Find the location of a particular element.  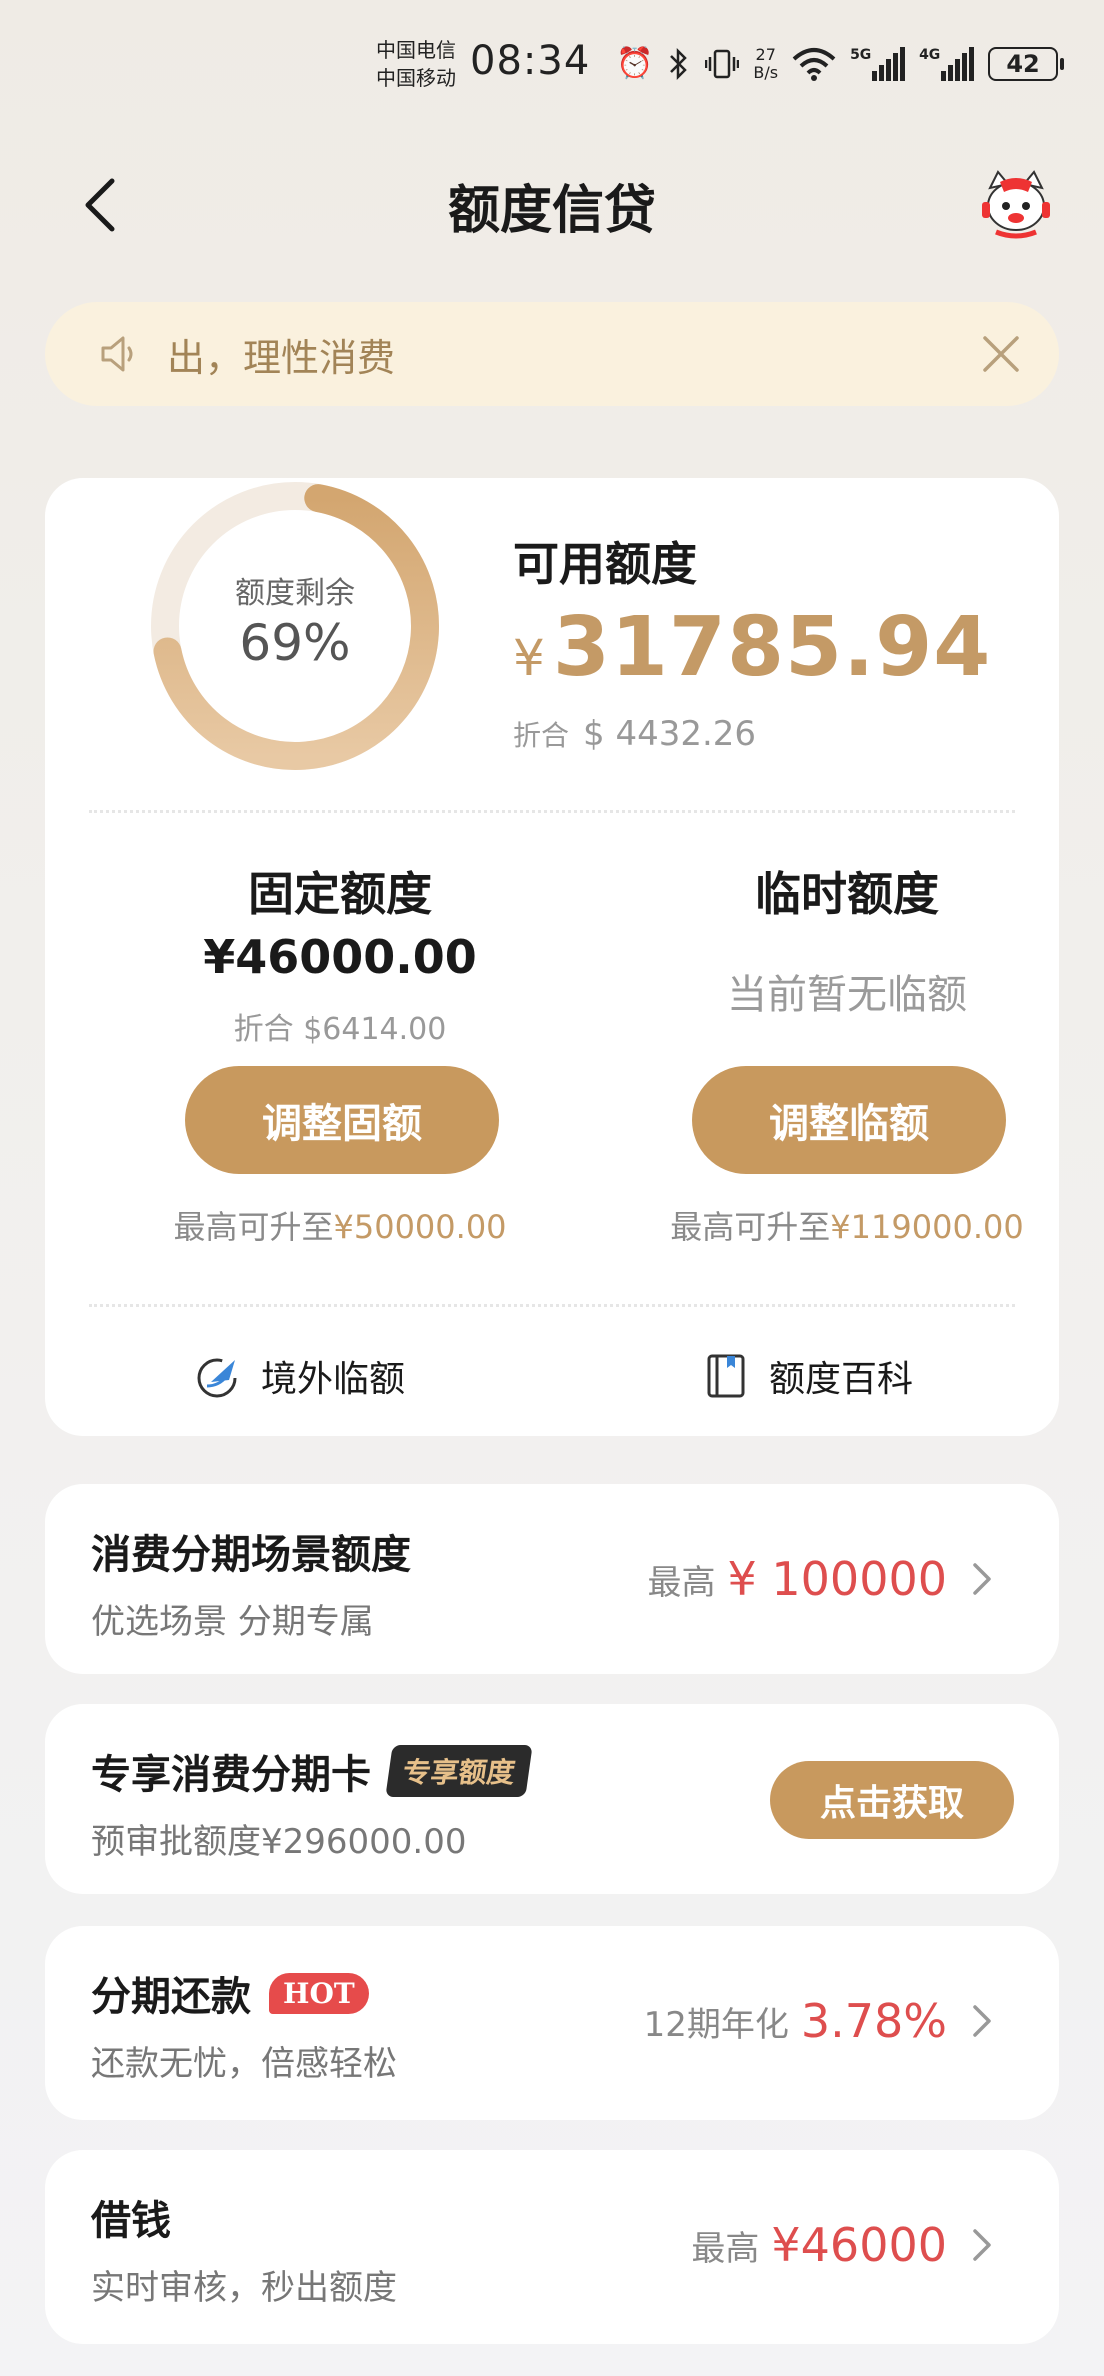

network-speed: 27 B/s is located at coordinates (765, 64).